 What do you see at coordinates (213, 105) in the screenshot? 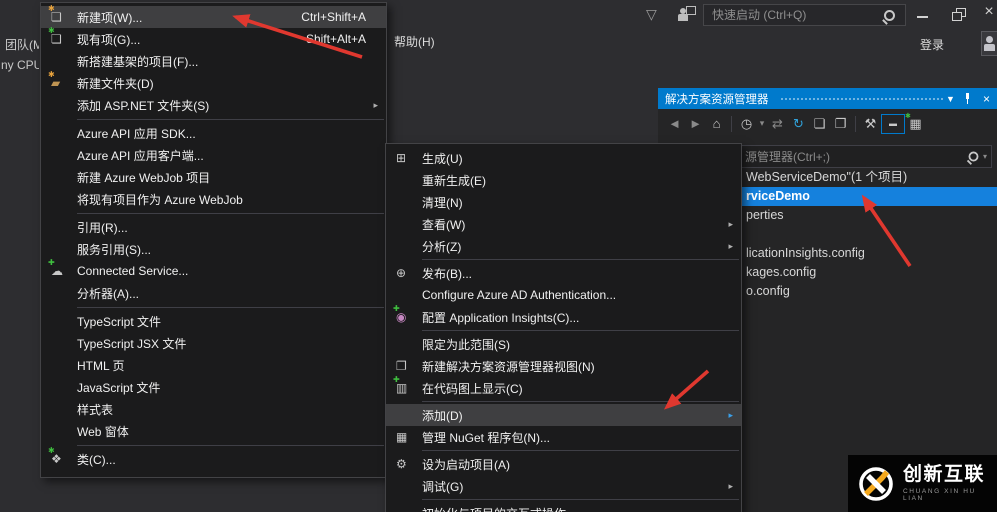
I see `menu-item: 添加 ASP.NET 文件夹(S) ▸` at bounding box center [213, 105].